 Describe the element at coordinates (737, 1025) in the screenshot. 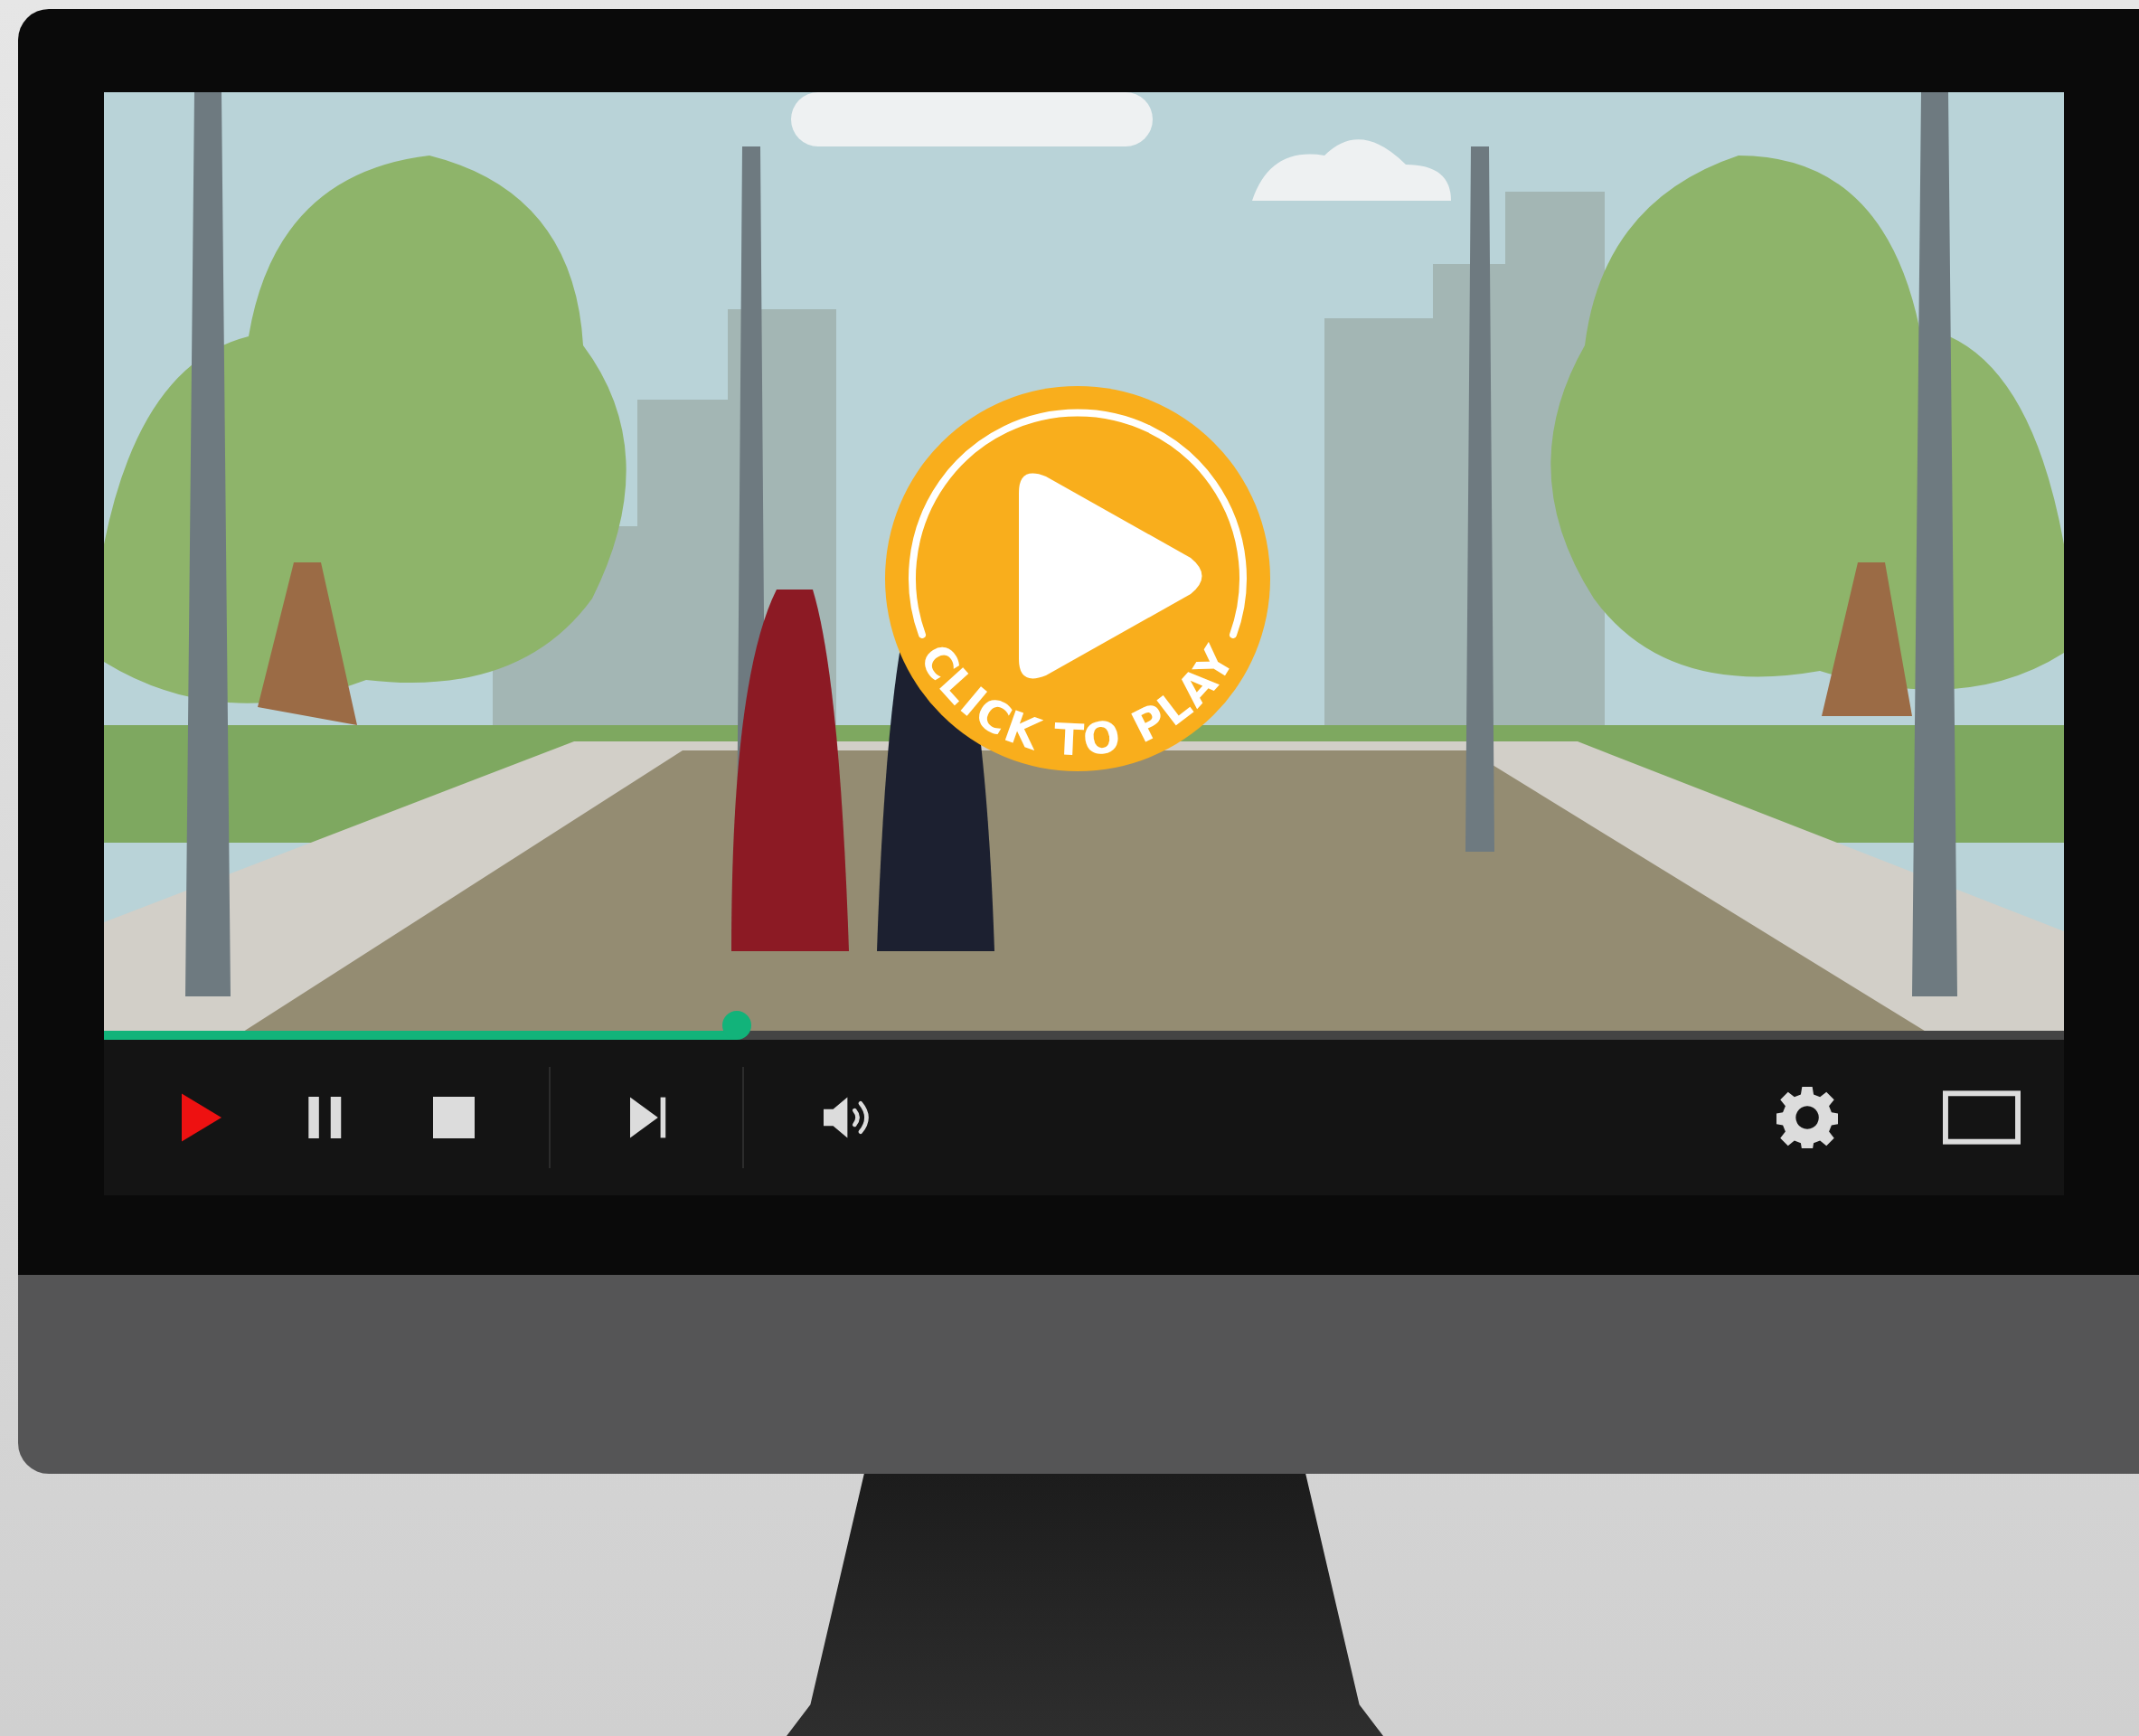

I see `progress-handle` at that location.